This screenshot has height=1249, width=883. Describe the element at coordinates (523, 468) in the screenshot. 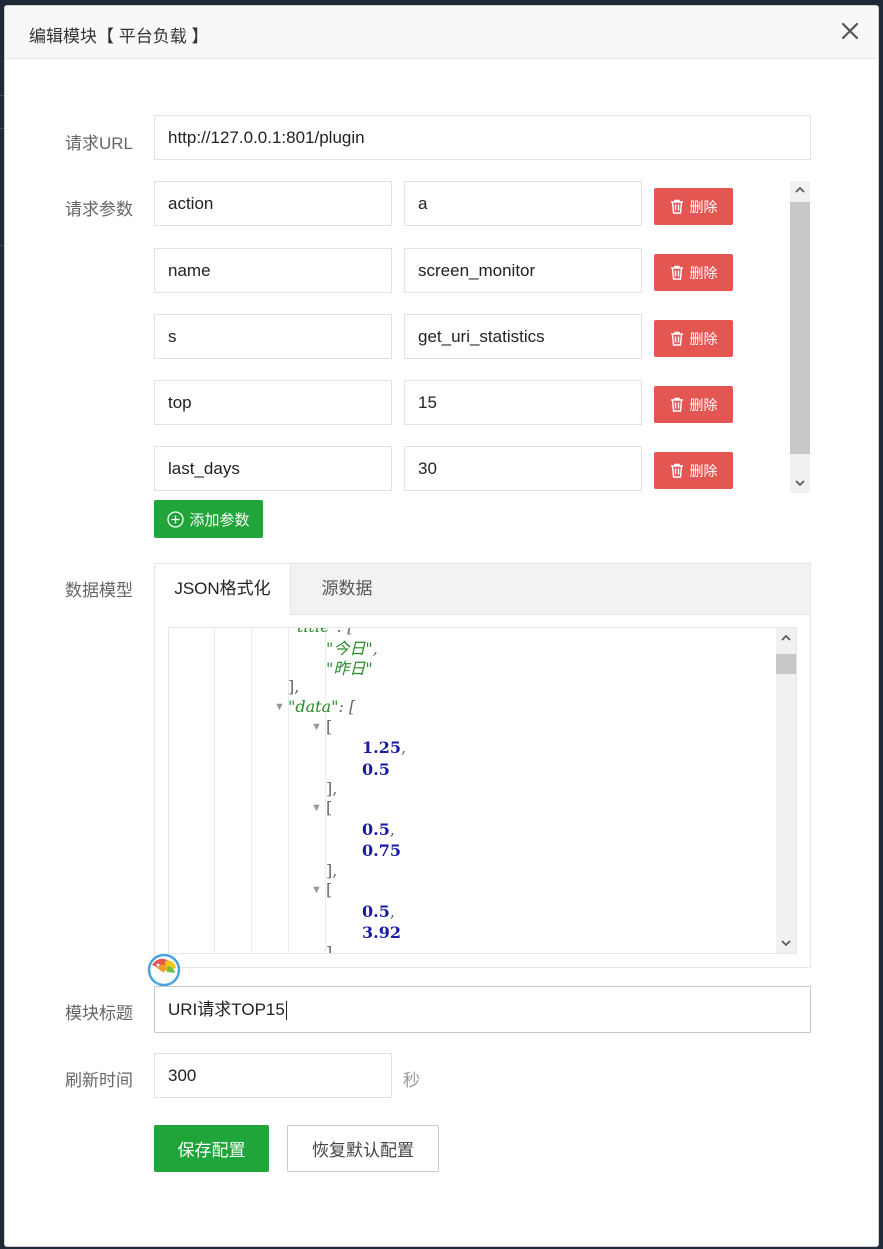

I see `param-value-input: 30` at that location.